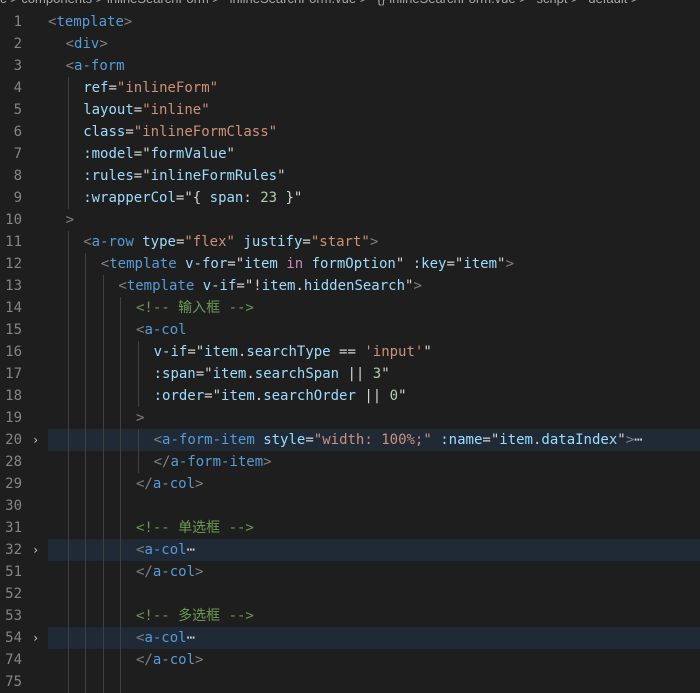  Describe the element at coordinates (112, 3) in the screenshot. I see `breadcrumb-segment: c > components > inlineSearchForm >` at that location.